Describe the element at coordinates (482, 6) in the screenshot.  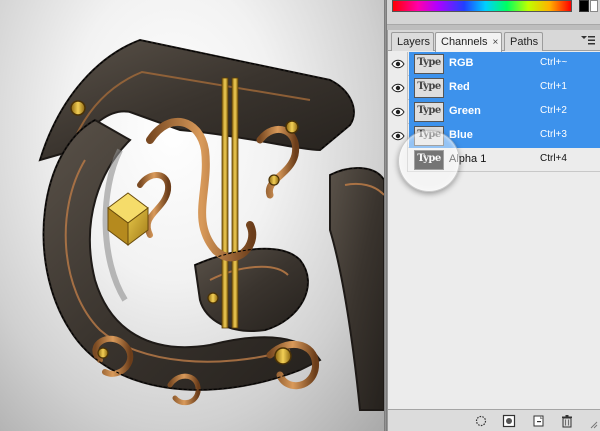
I see `color-spectrum-bar` at that location.